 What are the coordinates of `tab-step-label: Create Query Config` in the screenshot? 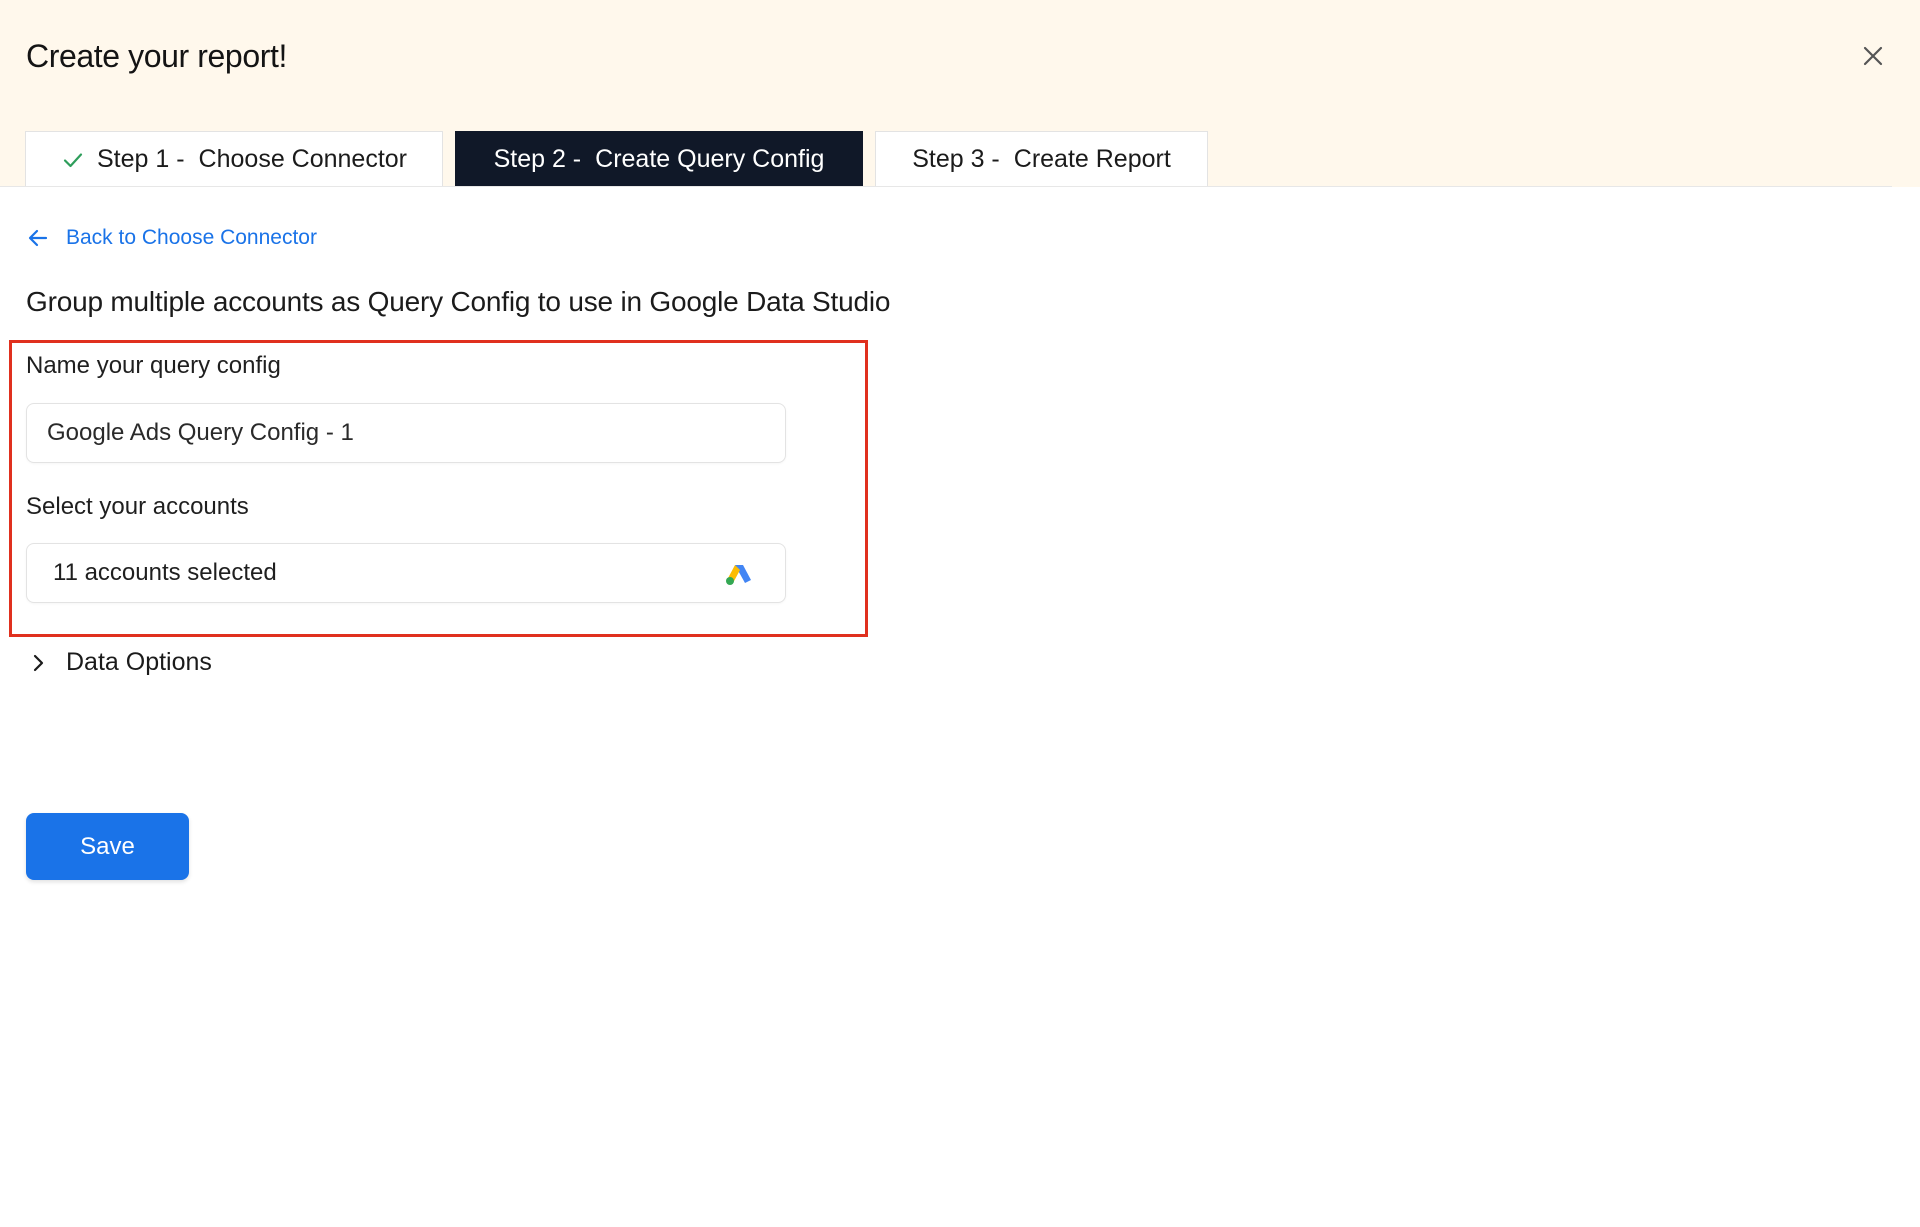 It's located at (710, 159).